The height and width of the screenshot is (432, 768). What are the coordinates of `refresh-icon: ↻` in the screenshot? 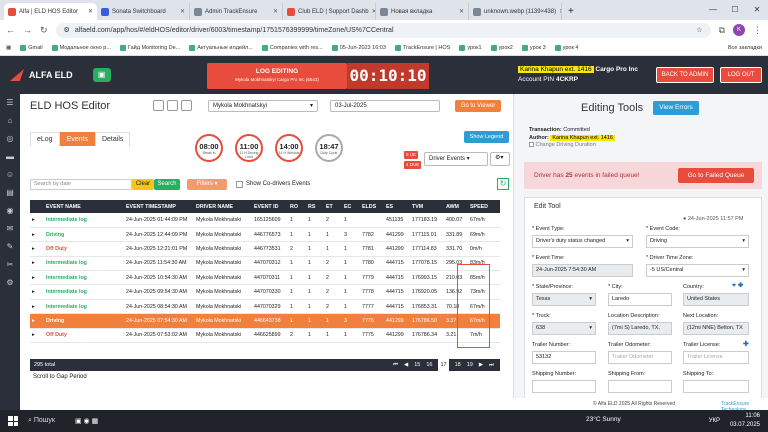 It's located at (503, 184).